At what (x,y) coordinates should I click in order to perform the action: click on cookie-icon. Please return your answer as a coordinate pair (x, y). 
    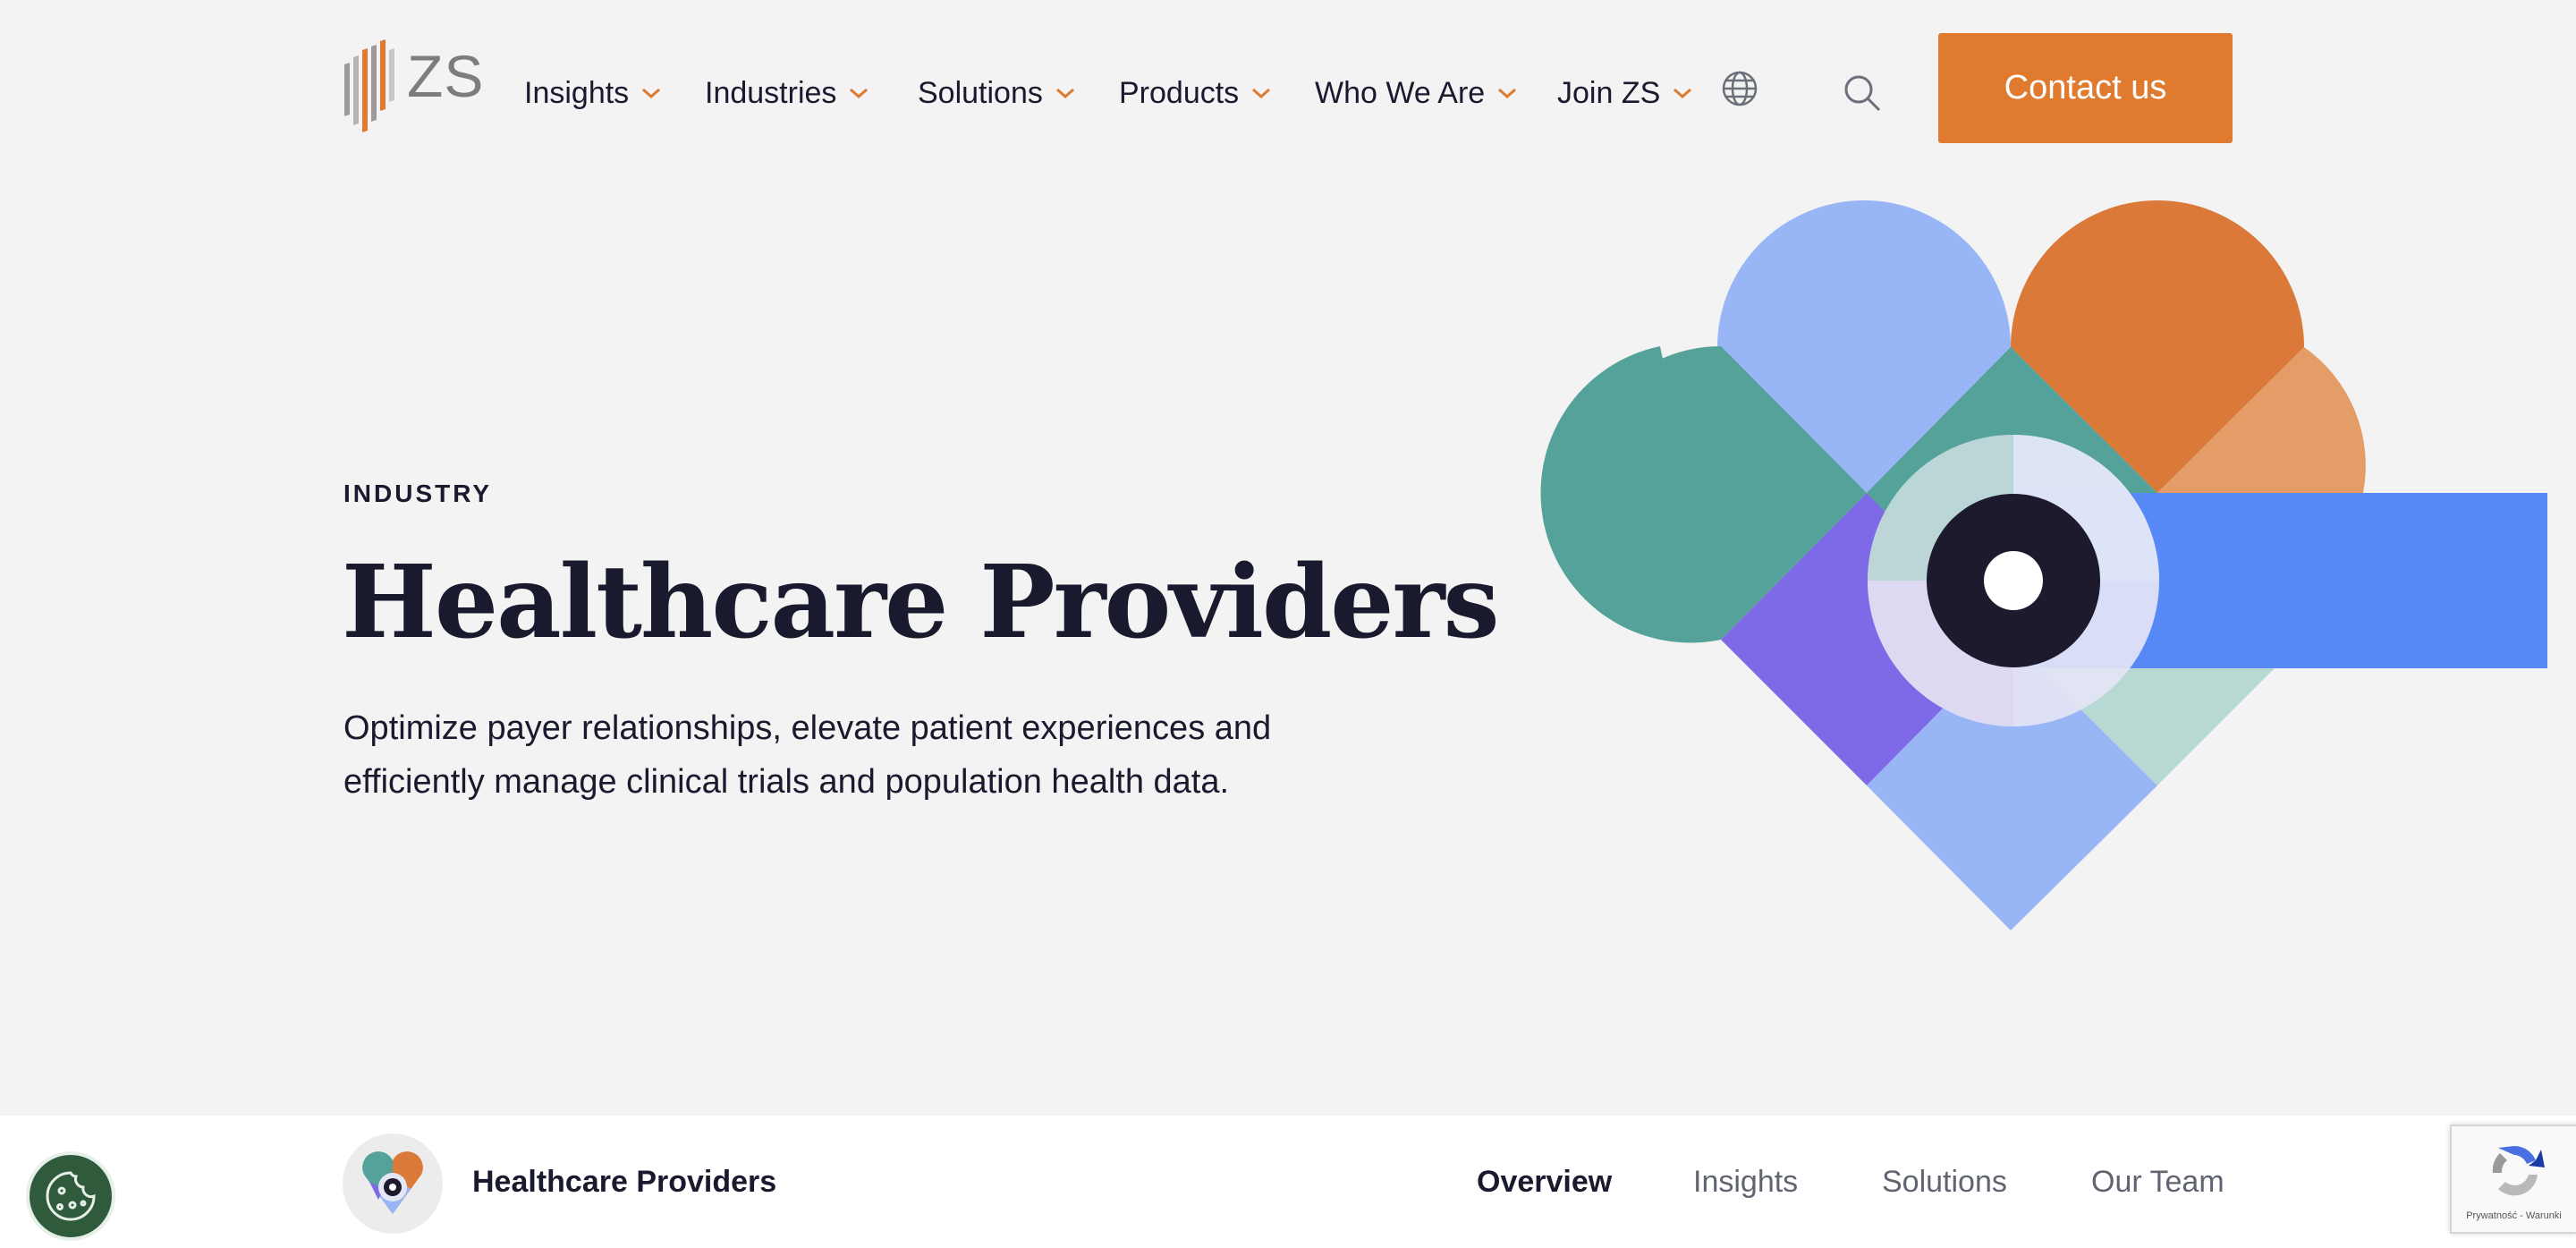
    Looking at the image, I should click on (71, 1196).